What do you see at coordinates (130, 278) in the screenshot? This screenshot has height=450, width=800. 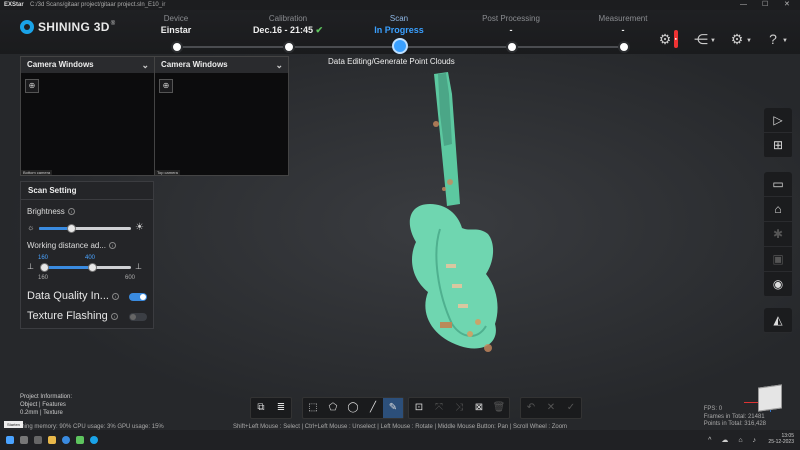 I see `distance-max-label: 600` at bounding box center [130, 278].